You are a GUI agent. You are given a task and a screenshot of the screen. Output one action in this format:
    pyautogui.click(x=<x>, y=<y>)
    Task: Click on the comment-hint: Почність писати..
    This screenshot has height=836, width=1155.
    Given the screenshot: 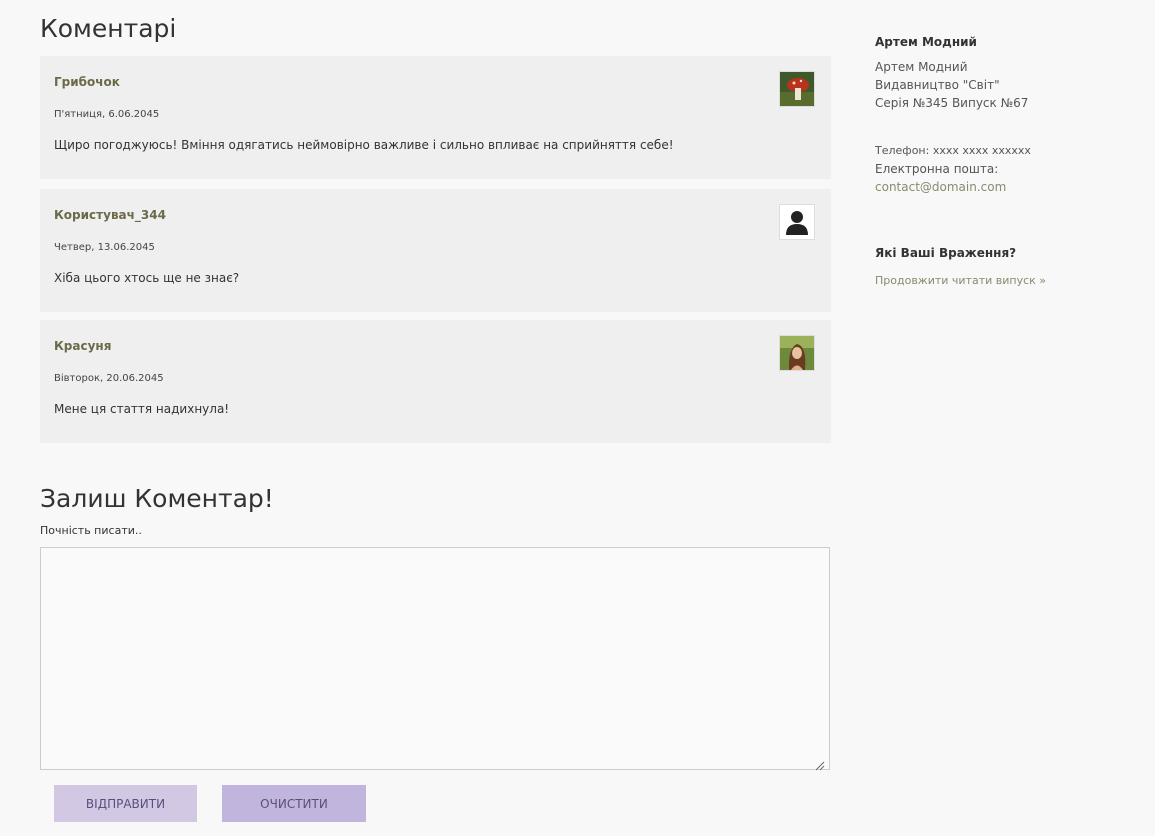 What is the action you would take?
    pyautogui.click(x=91, y=530)
    